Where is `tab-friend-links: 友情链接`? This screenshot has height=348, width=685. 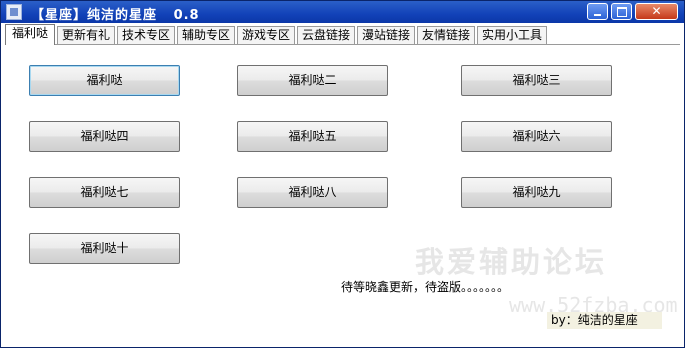 tab-friend-links: 友情链接 is located at coordinates (446, 35).